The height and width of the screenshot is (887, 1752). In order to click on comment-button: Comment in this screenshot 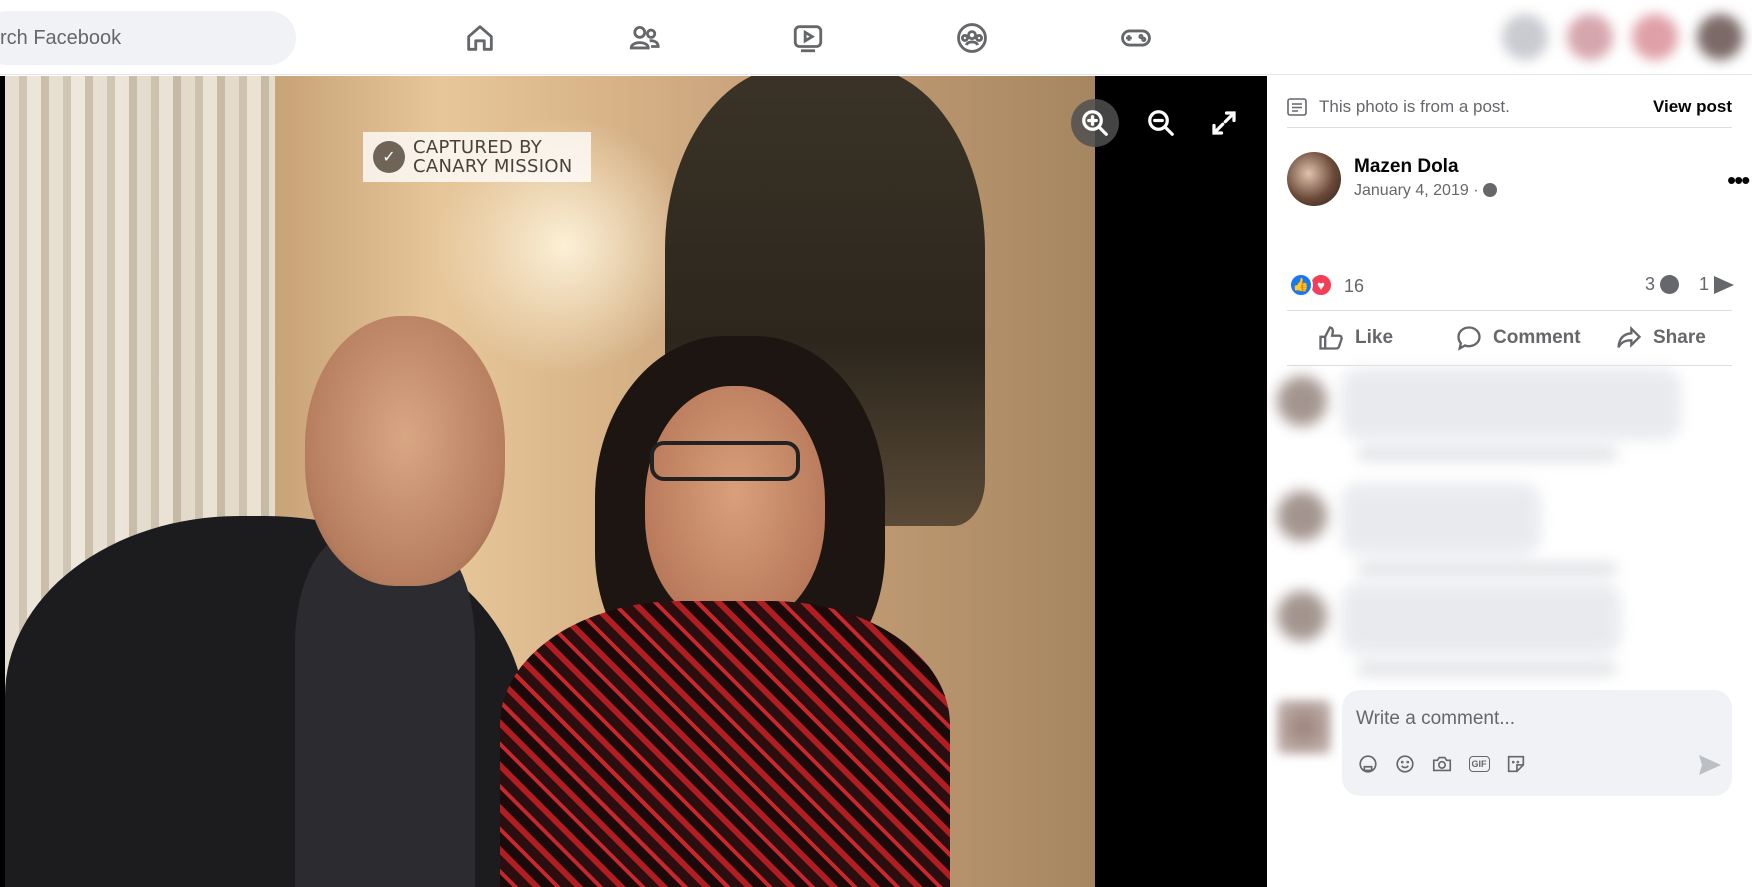, I will do `click(1518, 338)`.